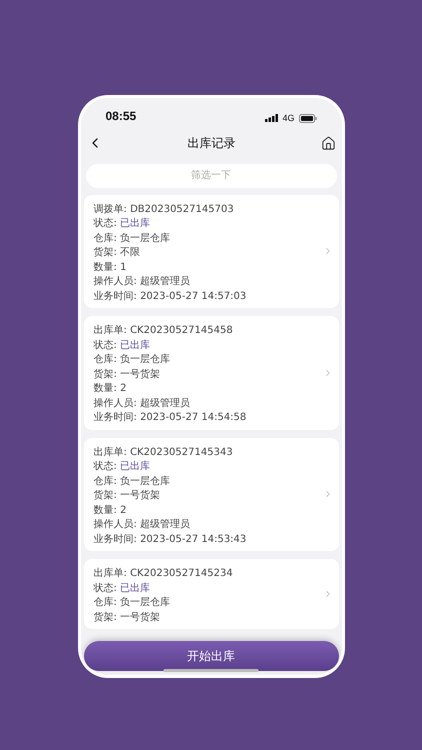 This screenshot has width=422, height=750. What do you see at coordinates (164, 209) in the screenshot?
I see `record-field: 调拨单: DB20230527145703` at bounding box center [164, 209].